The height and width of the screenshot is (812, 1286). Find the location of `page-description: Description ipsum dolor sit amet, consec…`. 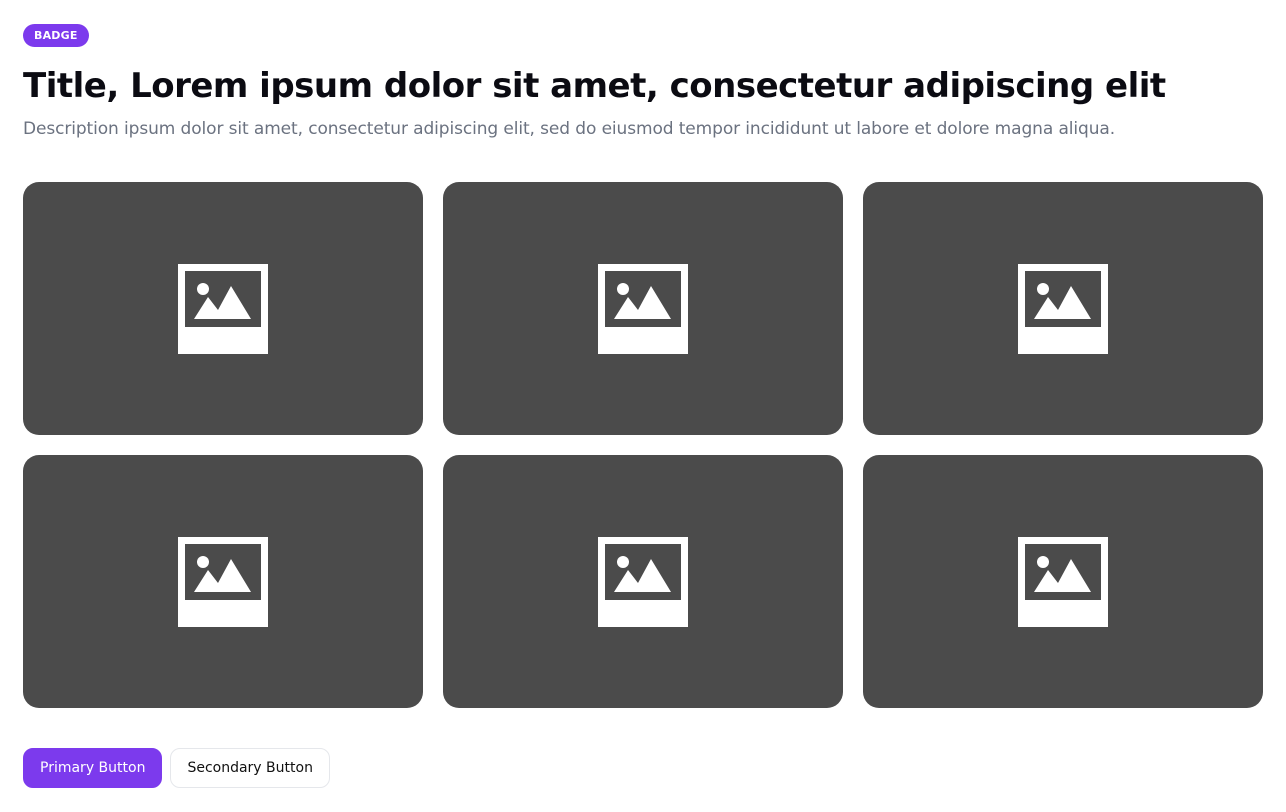

page-description: Description ipsum dolor sit amet, consec… is located at coordinates (569, 129).